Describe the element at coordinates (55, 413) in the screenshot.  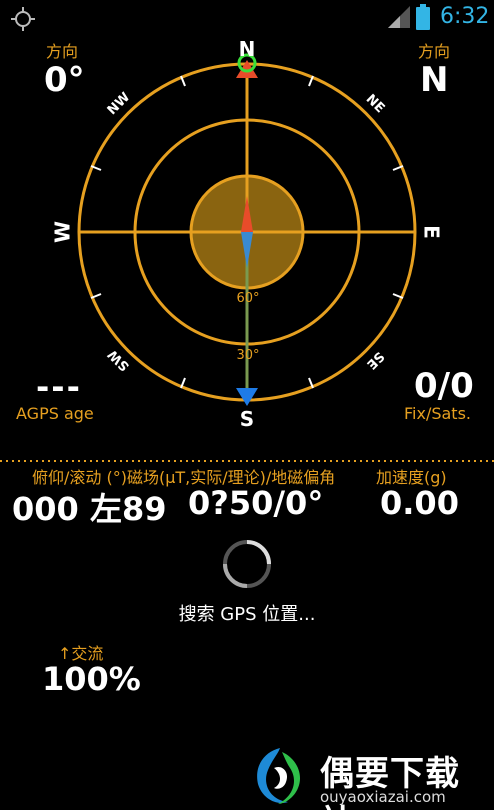
I see `agps-label: AGPS age` at that location.